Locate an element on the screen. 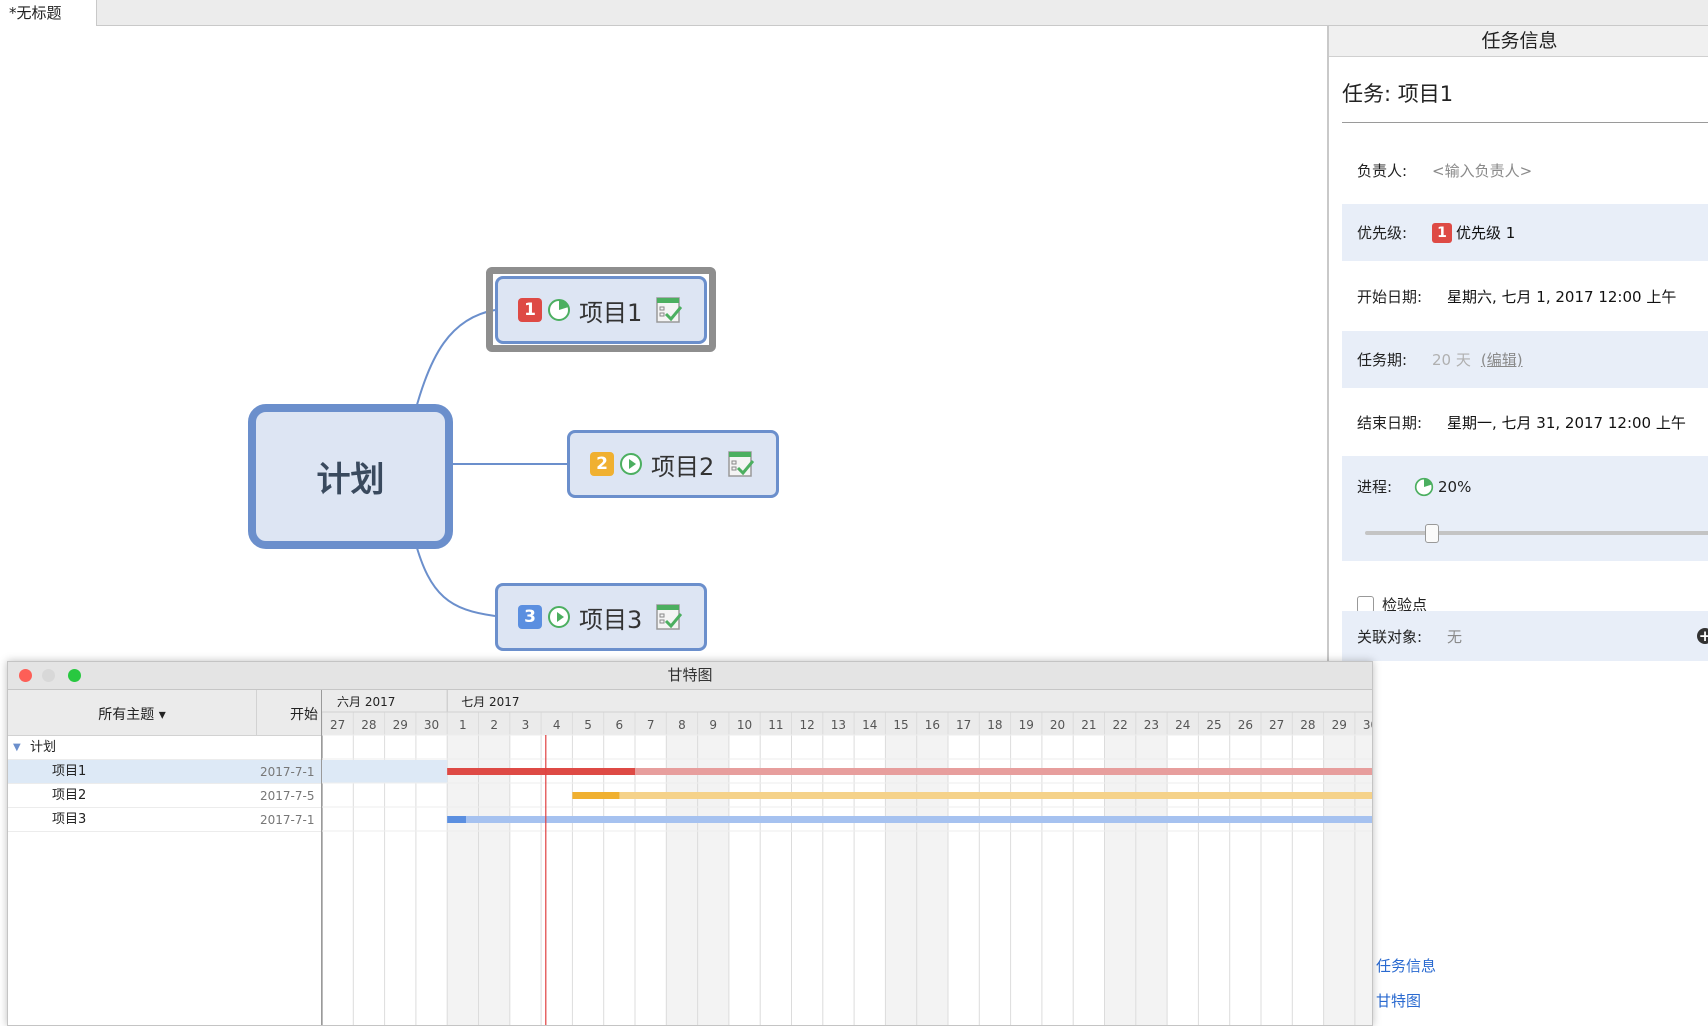 This screenshot has width=1708, height=1026. document-tab: *无标题 is located at coordinates (48, 13).